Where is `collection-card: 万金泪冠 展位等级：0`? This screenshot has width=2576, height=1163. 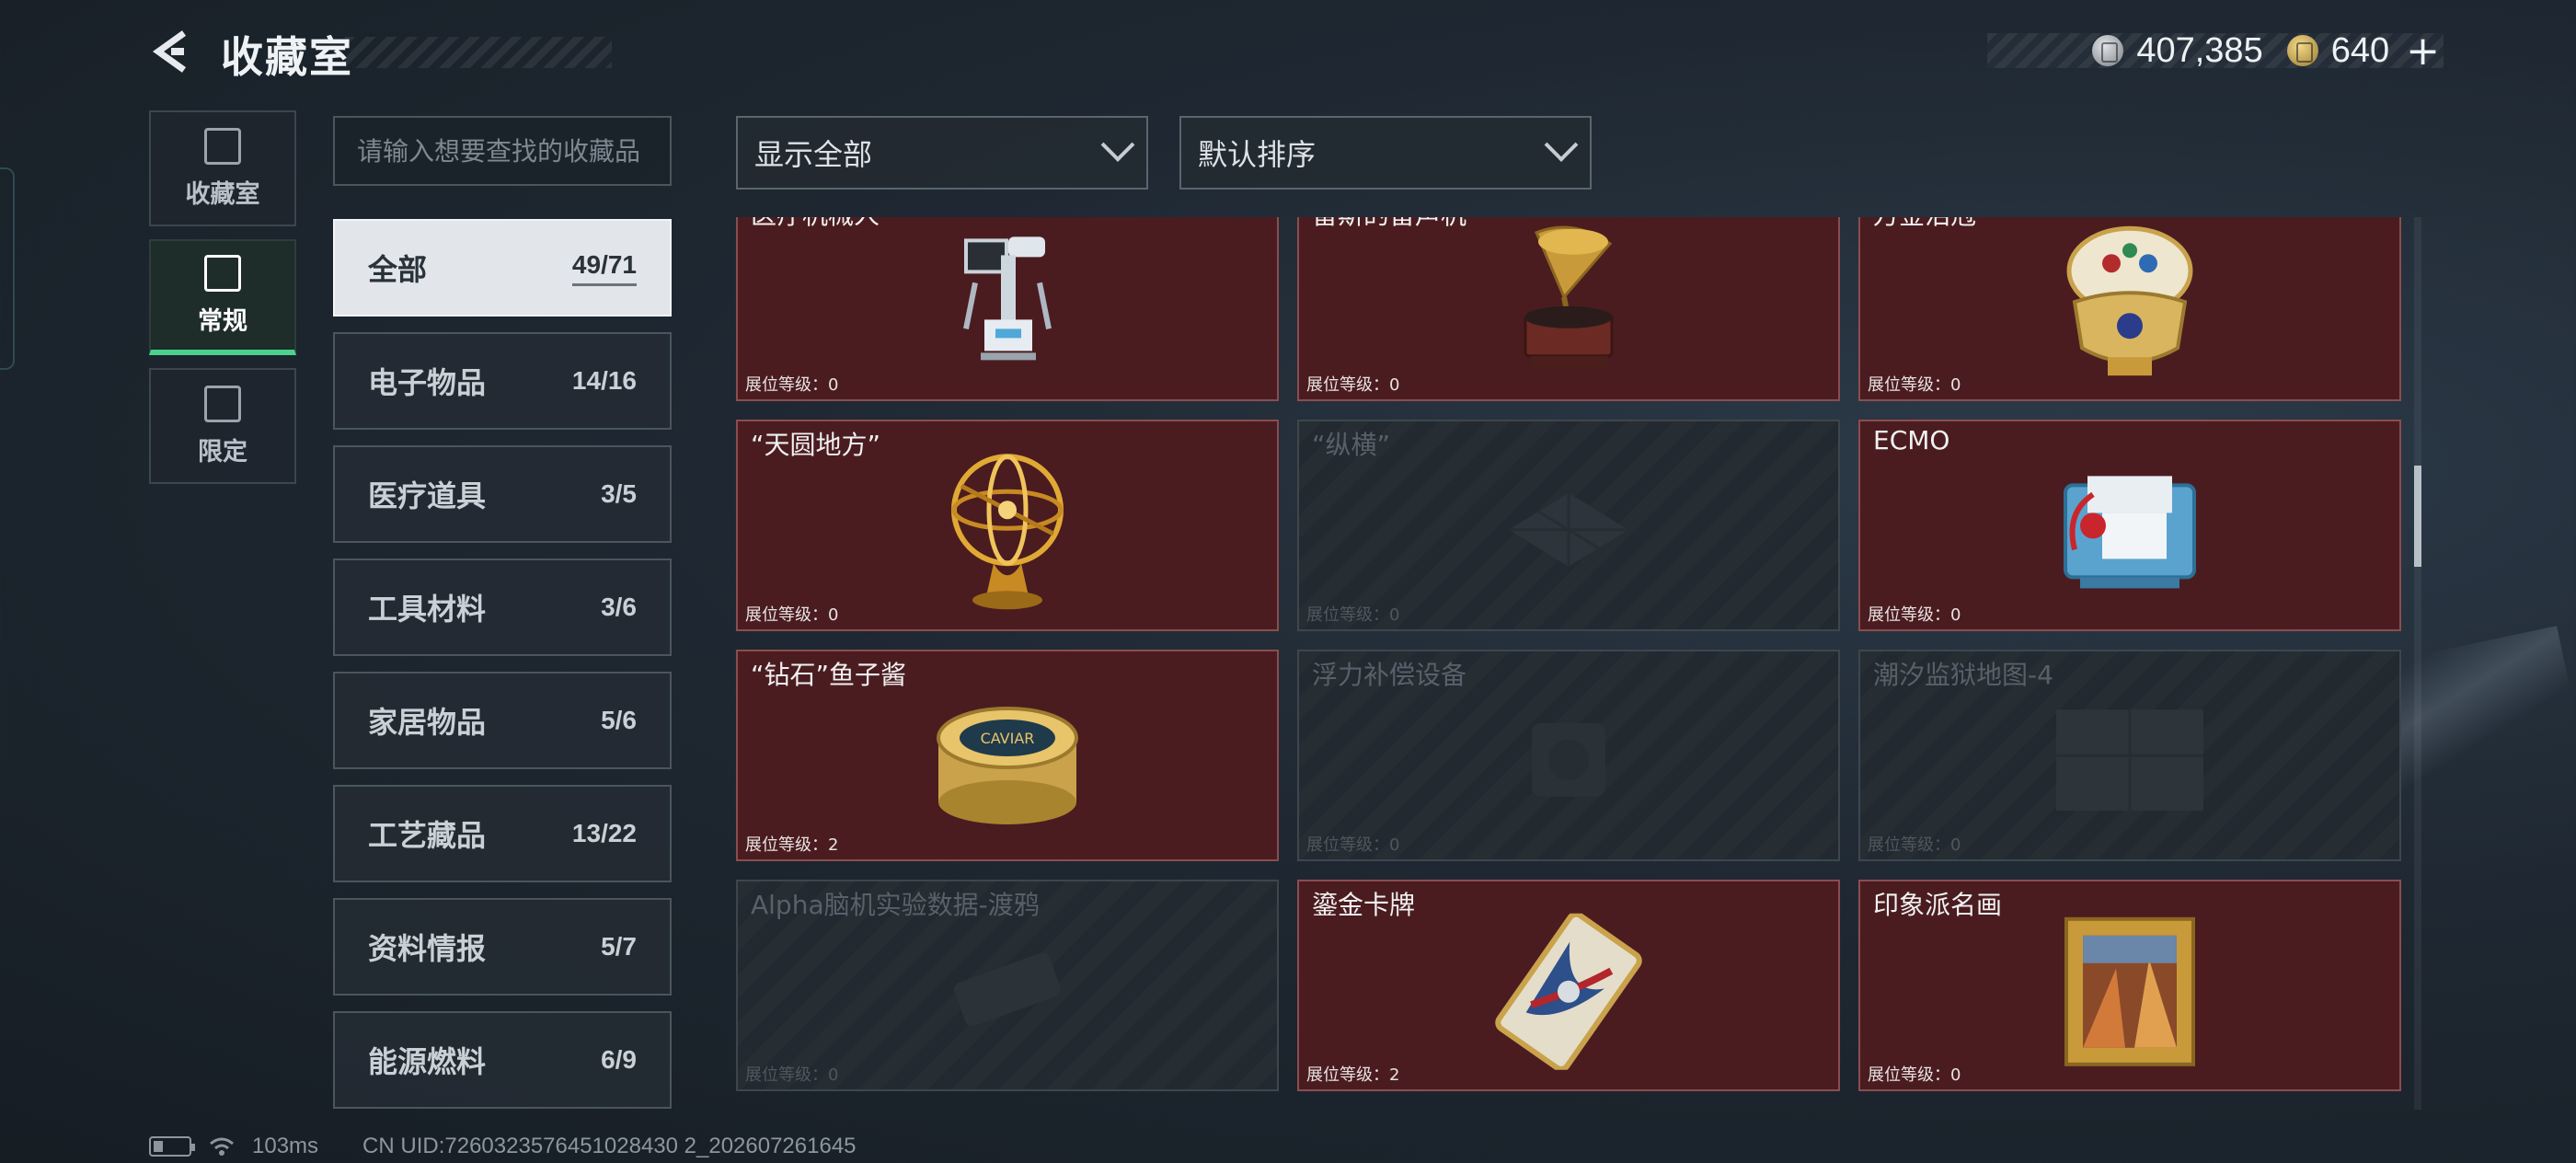
collection-card: 万金泪冠 展位等级：0 is located at coordinates (2129, 309).